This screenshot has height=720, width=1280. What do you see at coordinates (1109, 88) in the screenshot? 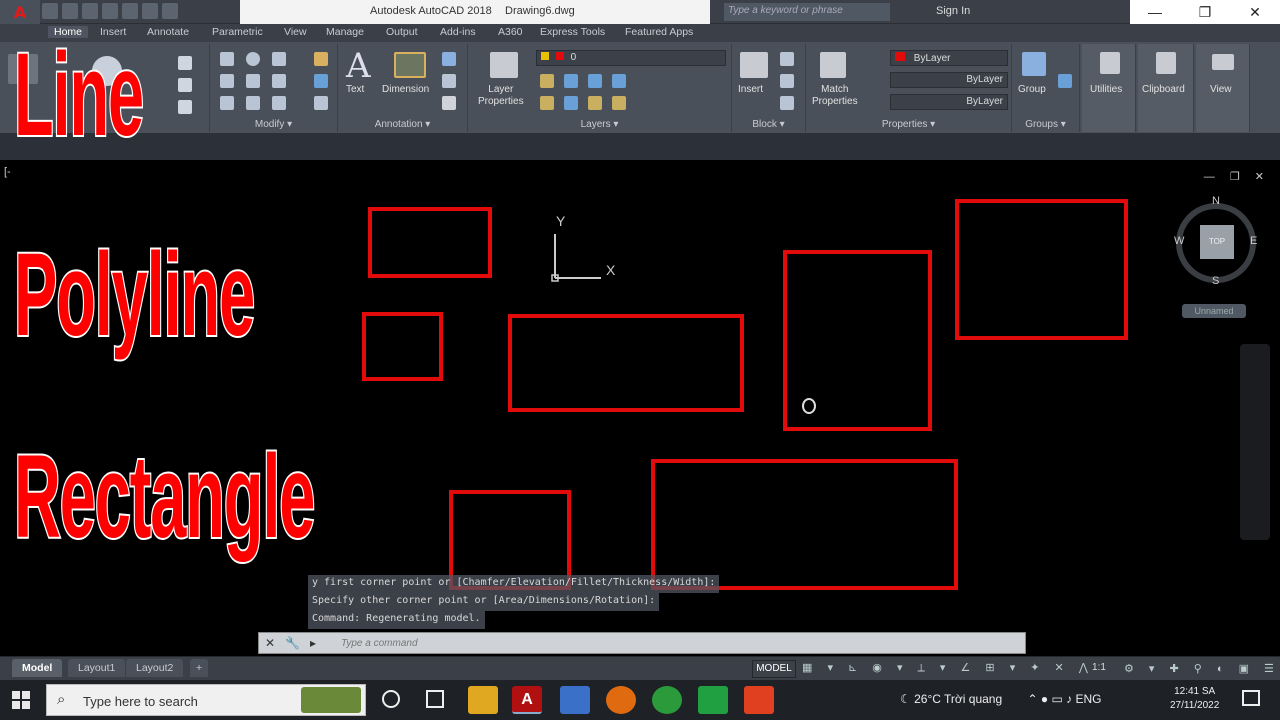
I see `utilities-panel: Utilities` at bounding box center [1109, 88].